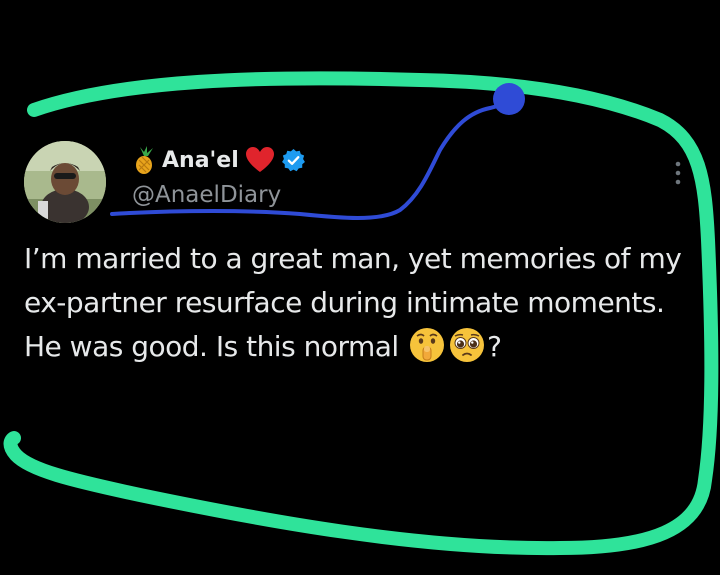  What do you see at coordinates (200, 160) in the screenshot?
I see `display-name: Ana'el` at bounding box center [200, 160].